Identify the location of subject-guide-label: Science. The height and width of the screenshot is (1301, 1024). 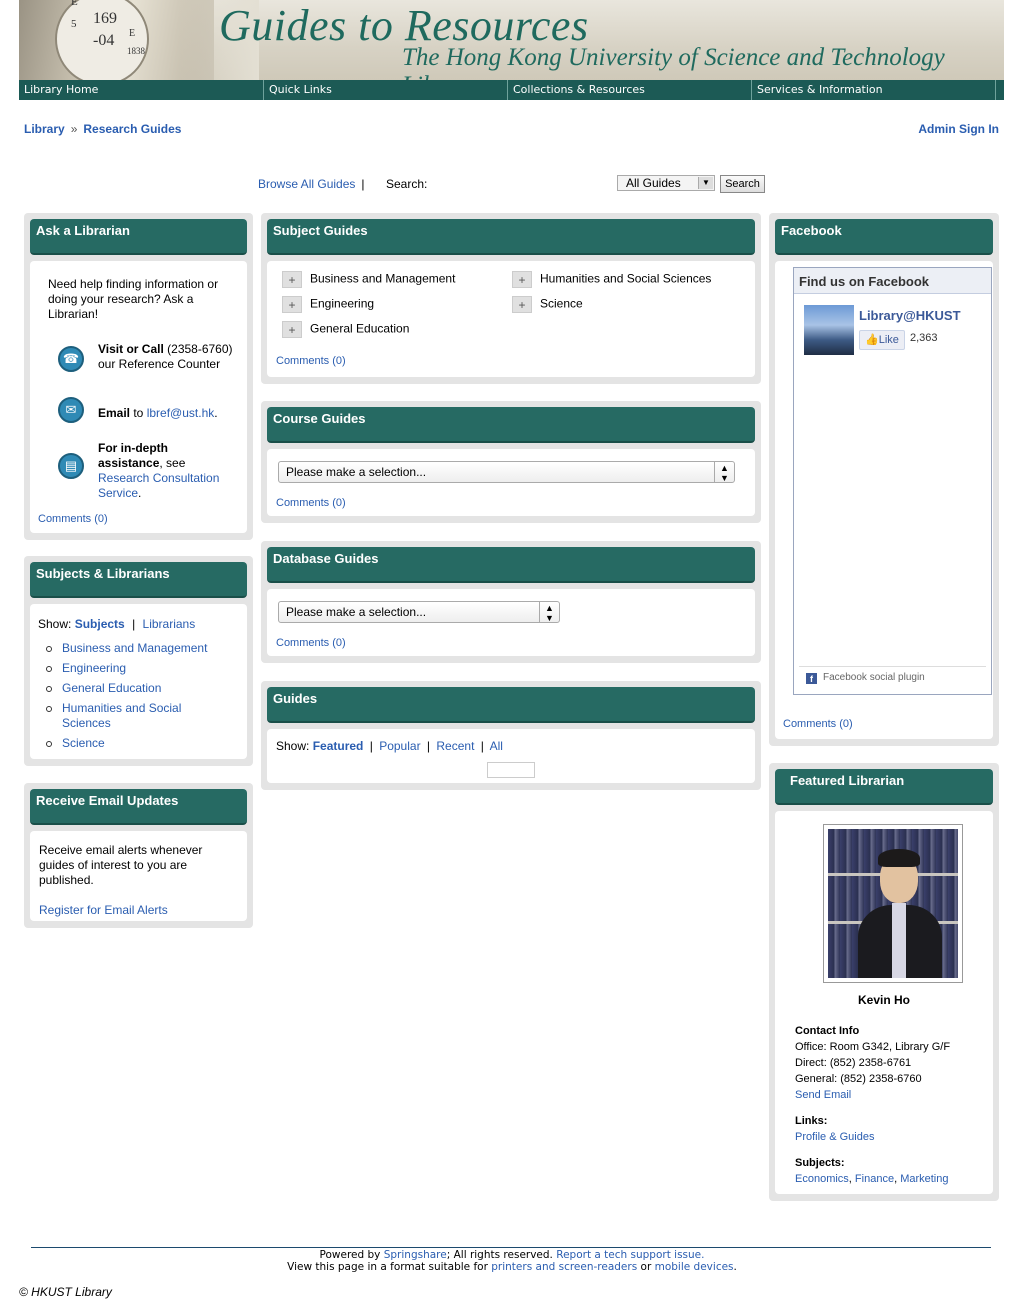
(561, 303).